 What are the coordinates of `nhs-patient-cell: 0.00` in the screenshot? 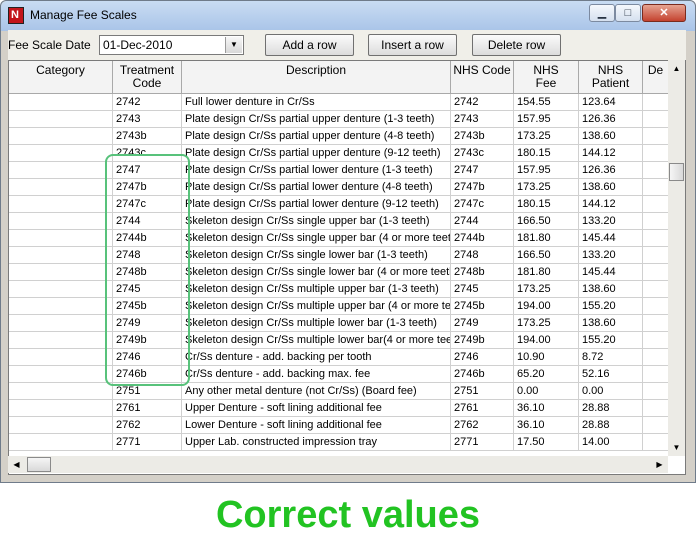 It's located at (611, 391).